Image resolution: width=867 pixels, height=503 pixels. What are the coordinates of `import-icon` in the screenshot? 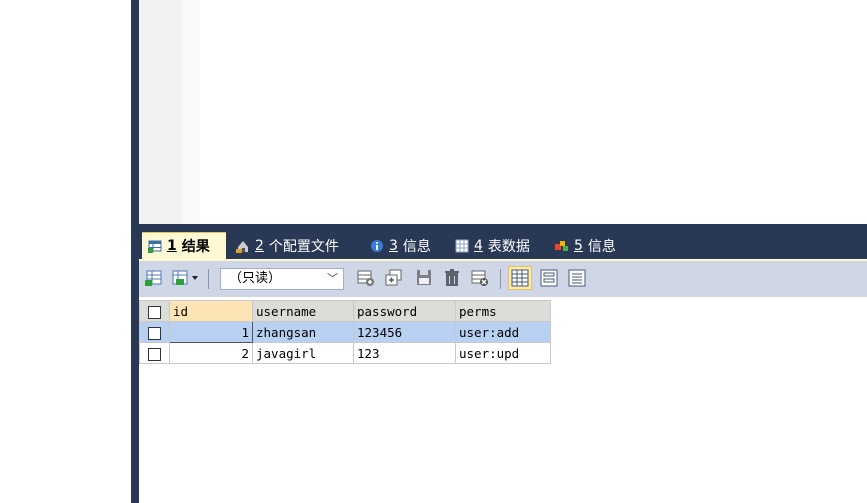 It's located at (185, 278).